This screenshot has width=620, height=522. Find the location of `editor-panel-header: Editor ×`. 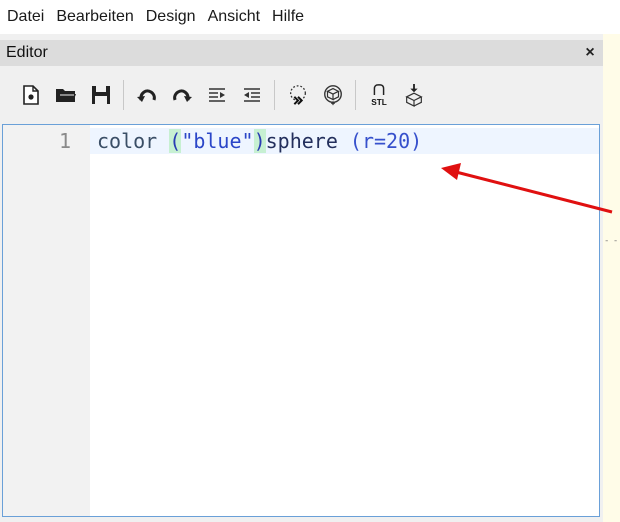

editor-panel-header: Editor × is located at coordinates (301, 53).